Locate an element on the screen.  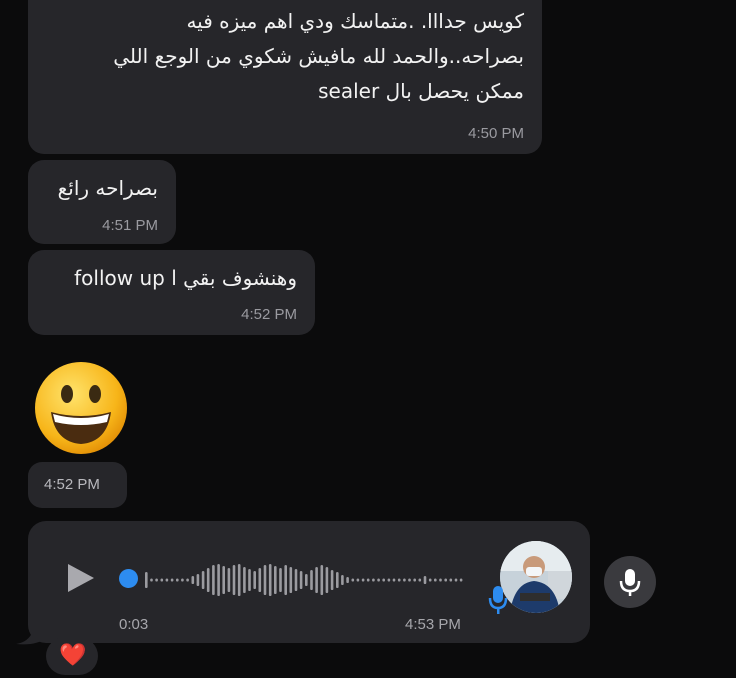
avatar is located at coordinates (536, 577).